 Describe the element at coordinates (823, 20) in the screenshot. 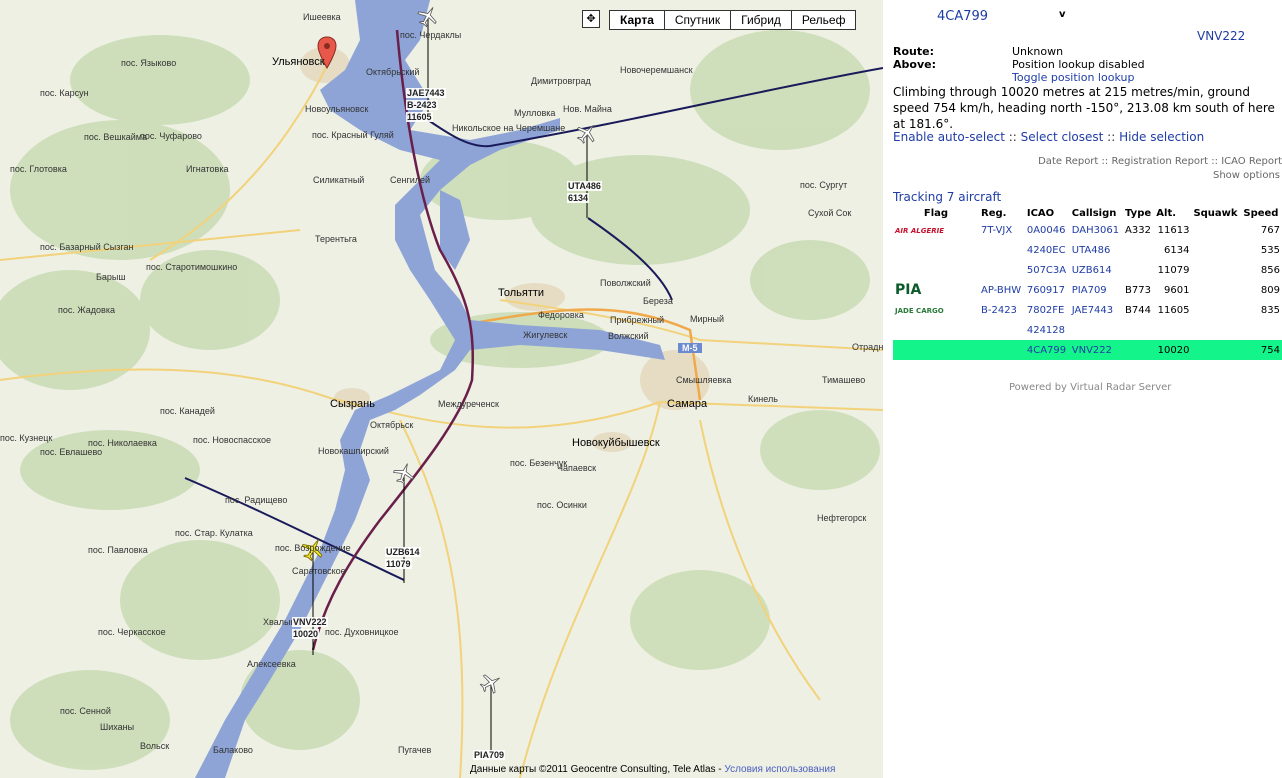

I see `maptype-terrain-button: Рельеф` at that location.